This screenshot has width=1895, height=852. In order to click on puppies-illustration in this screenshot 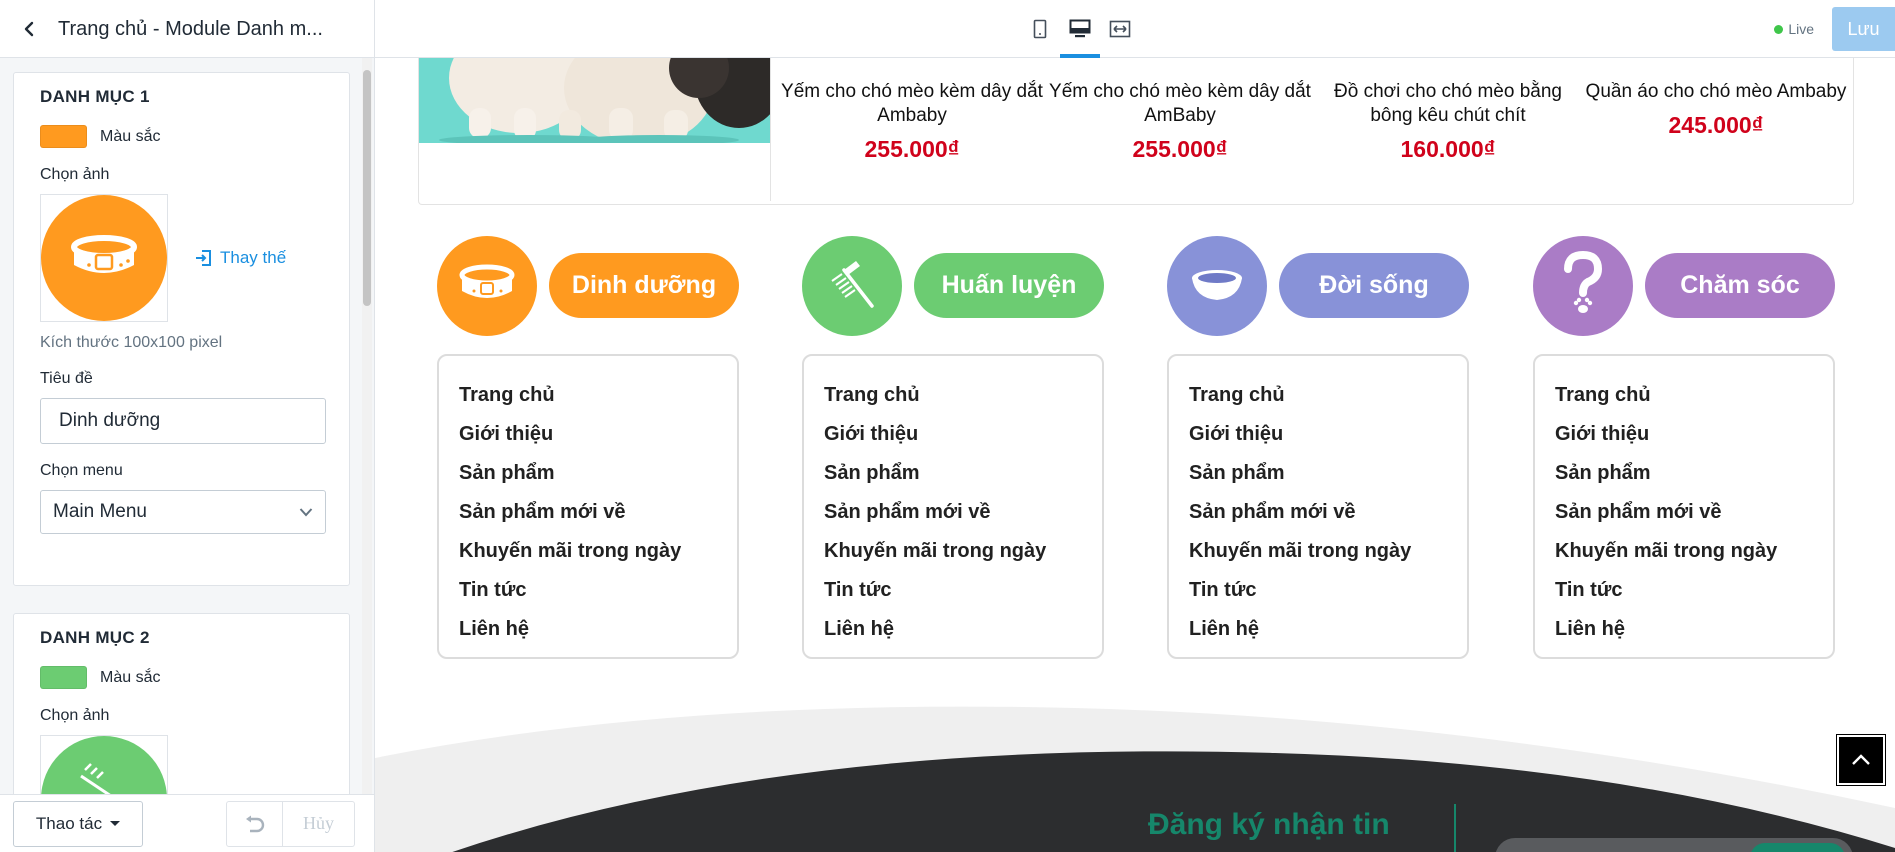, I will do `click(594, 100)`.